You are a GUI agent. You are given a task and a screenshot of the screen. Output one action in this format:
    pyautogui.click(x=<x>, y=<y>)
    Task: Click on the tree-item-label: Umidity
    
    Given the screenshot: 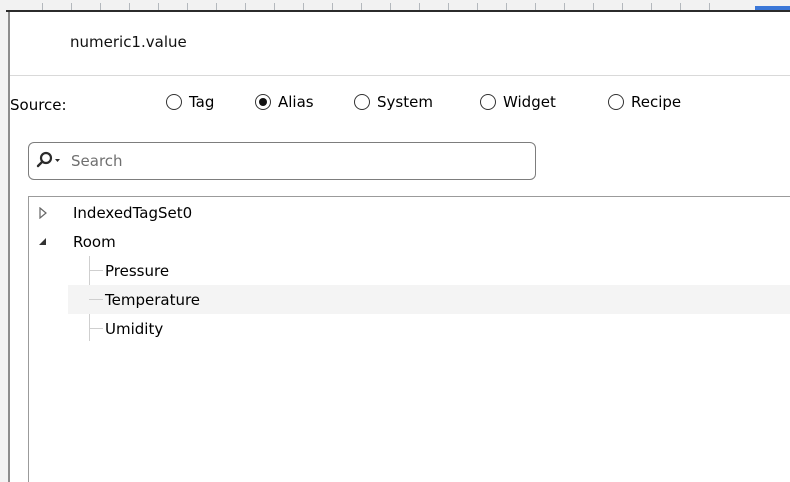 What is the action you would take?
    pyautogui.click(x=134, y=328)
    